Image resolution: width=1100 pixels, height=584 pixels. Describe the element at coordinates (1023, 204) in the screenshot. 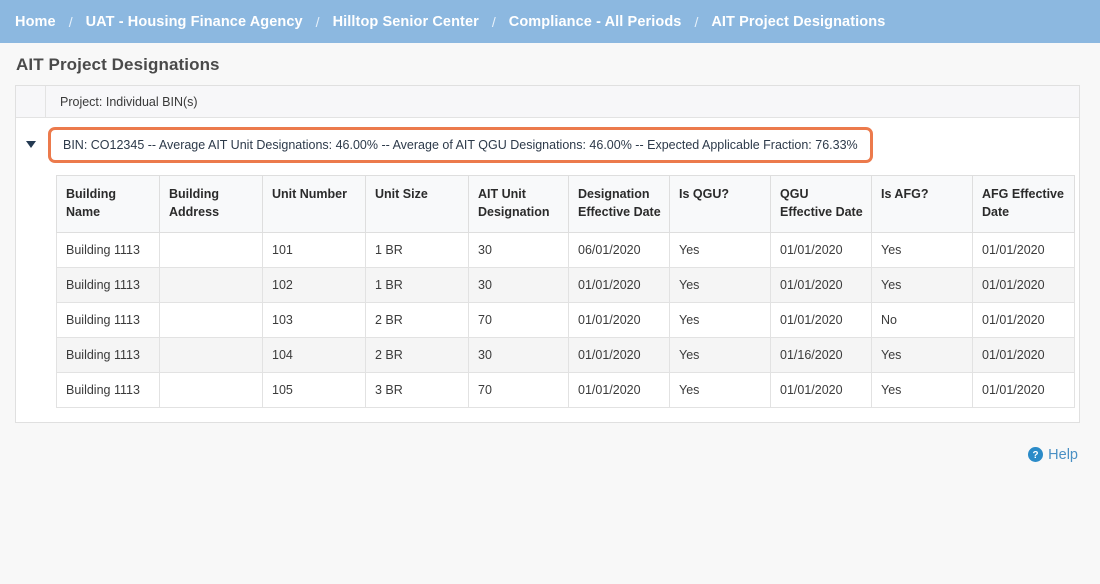

I see `column-header-afg-effective-date: AFG Effective Date` at that location.